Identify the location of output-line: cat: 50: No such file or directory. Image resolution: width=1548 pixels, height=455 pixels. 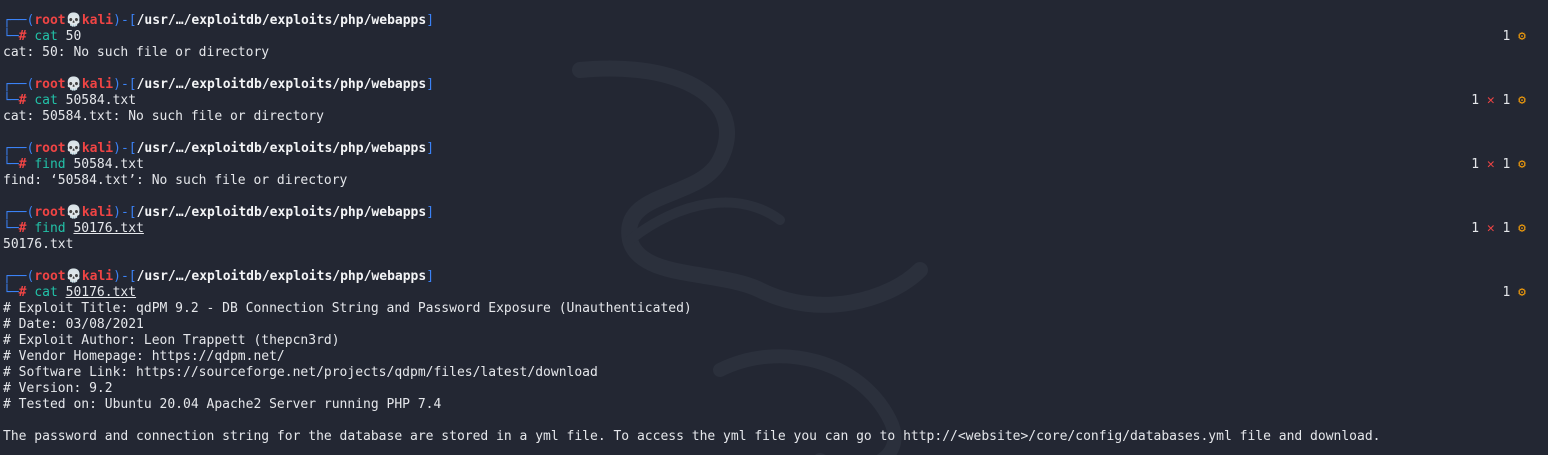
(136, 52).